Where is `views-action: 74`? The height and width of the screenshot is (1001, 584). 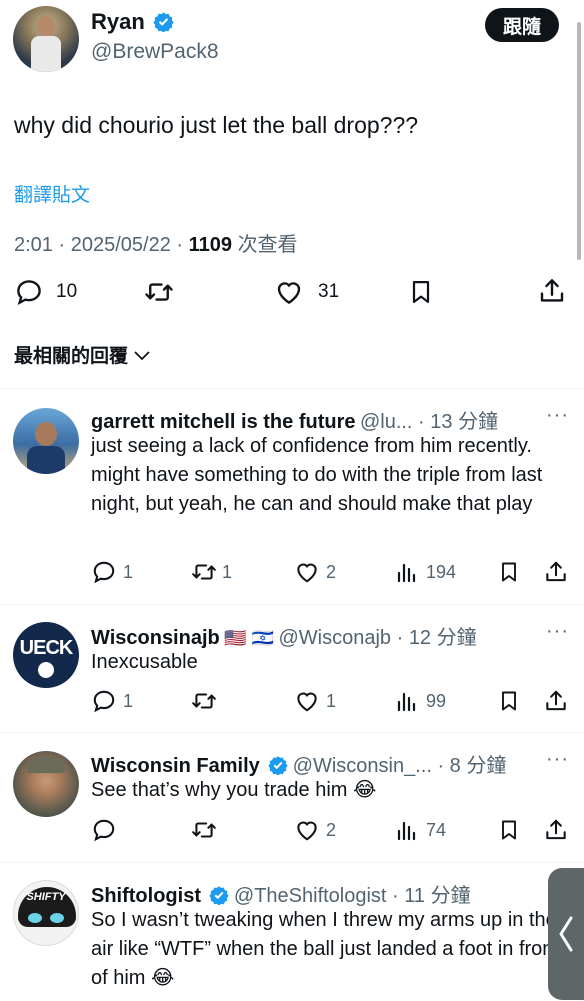
views-action: 74 is located at coordinates (421, 830).